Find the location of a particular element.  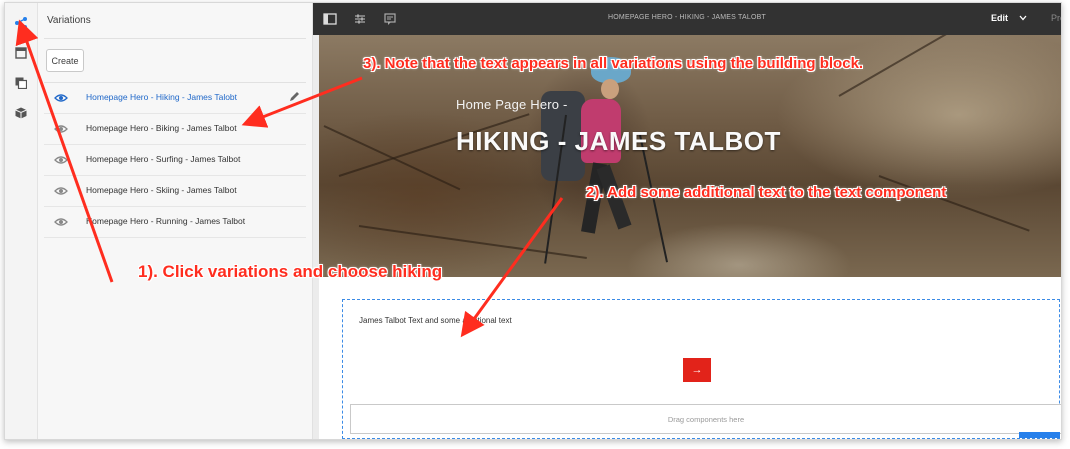

variation-label: Homepage Hero - Skiing - James Talbot is located at coordinates (161, 190).